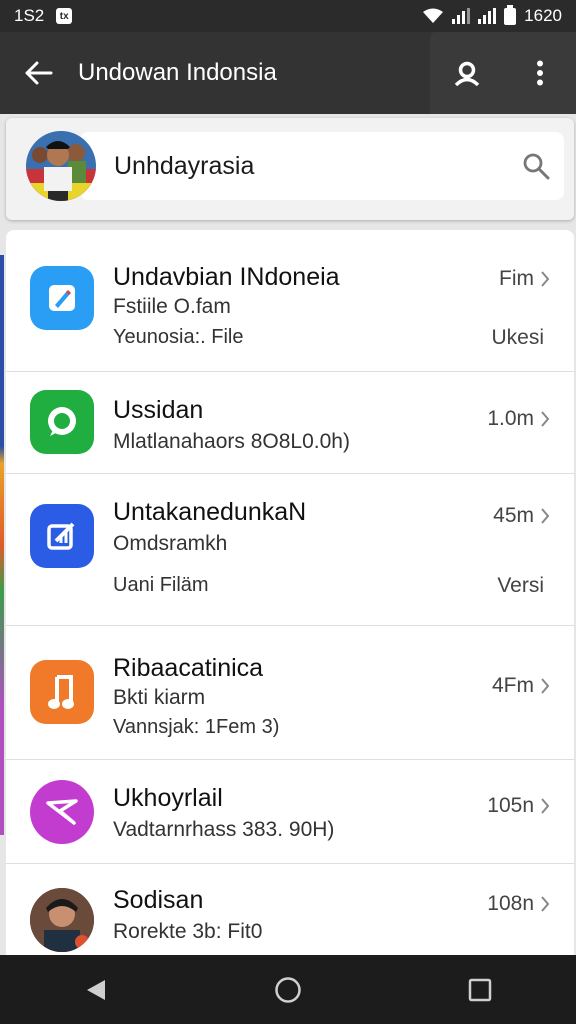  What do you see at coordinates (510, 903) in the screenshot?
I see `app-size-value: 108n` at bounding box center [510, 903].